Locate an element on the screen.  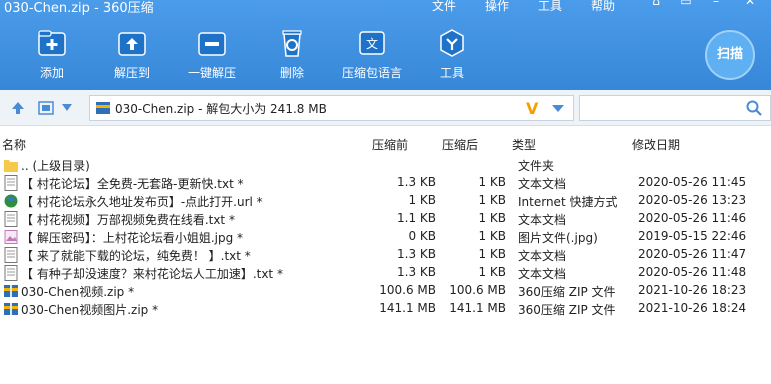
column-header-type: 类型 is located at coordinates (524, 144).